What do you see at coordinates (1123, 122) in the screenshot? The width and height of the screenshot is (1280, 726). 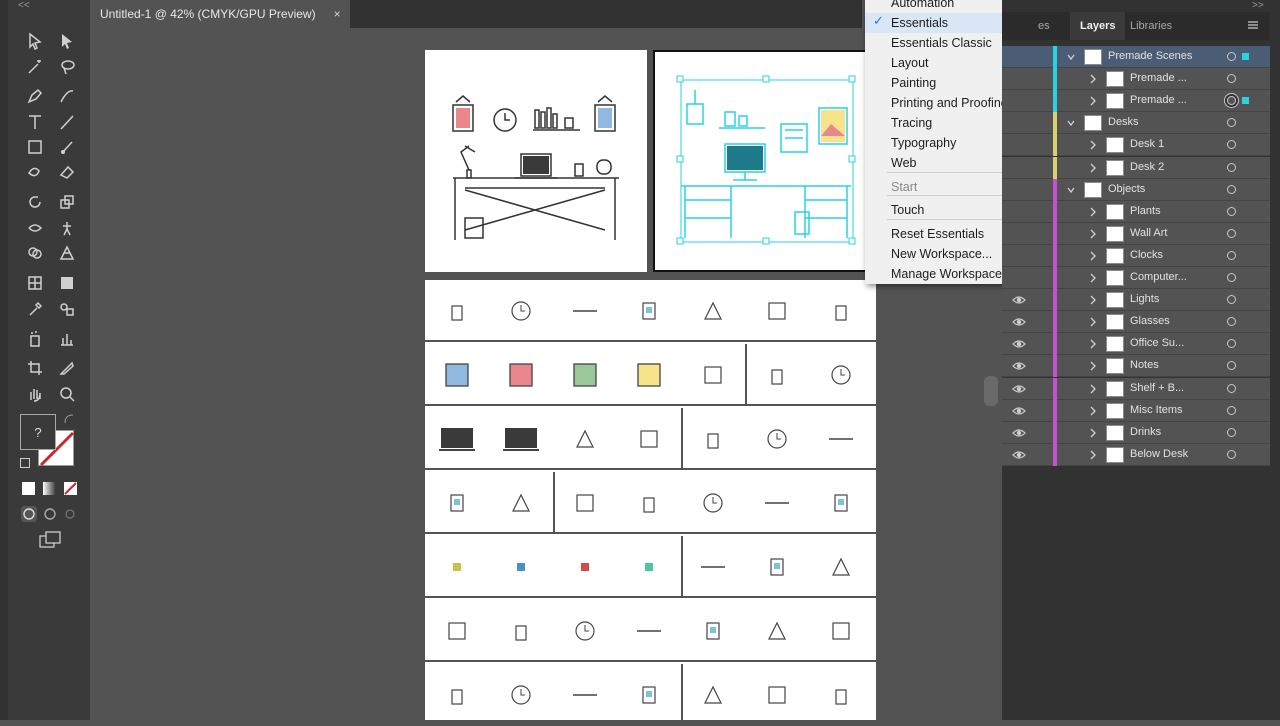 I see `layer-name: Desks` at bounding box center [1123, 122].